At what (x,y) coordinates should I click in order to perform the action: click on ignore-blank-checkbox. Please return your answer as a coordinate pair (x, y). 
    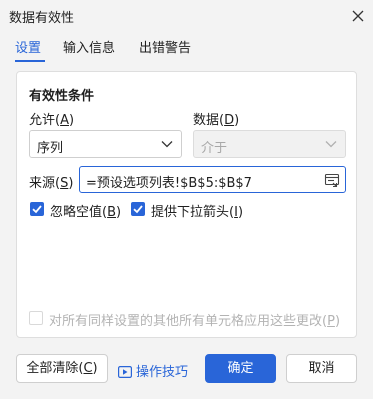
    Looking at the image, I should click on (37, 209).